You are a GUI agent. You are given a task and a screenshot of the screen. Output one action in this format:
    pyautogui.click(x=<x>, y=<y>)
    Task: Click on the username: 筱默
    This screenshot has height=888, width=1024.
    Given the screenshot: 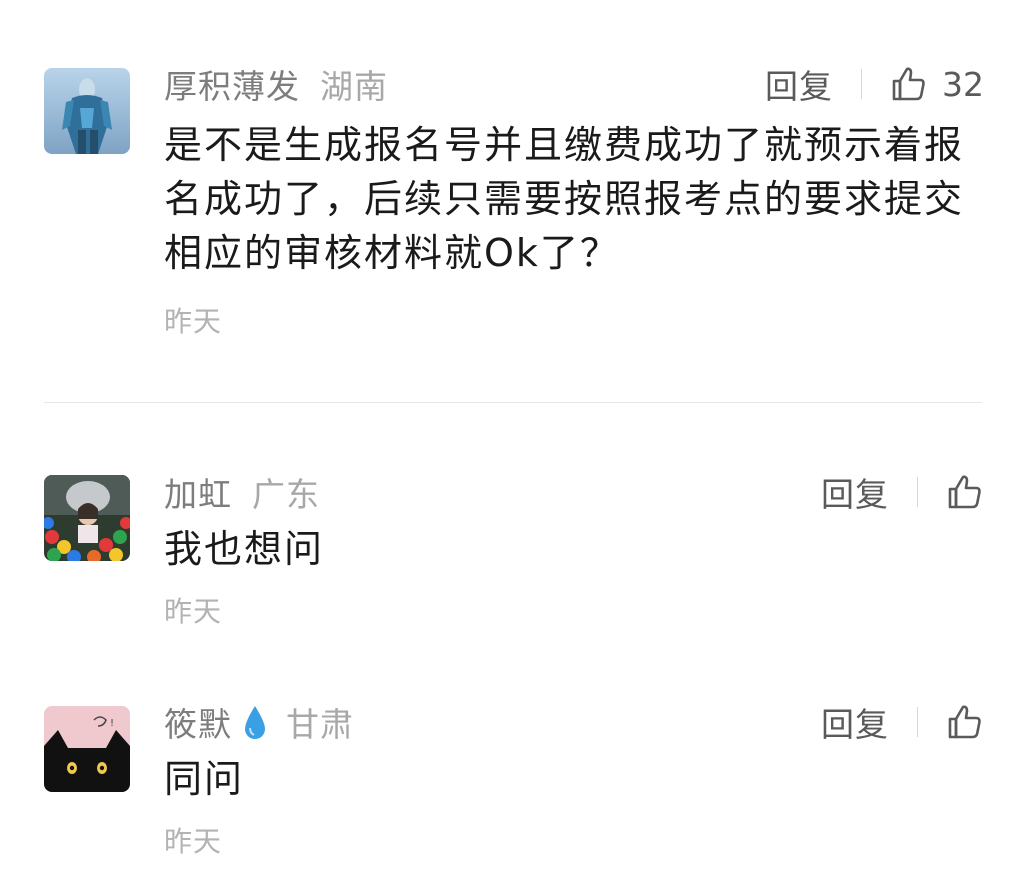 What is the action you would take?
    pyautogui.click(x=198, y=722)
    